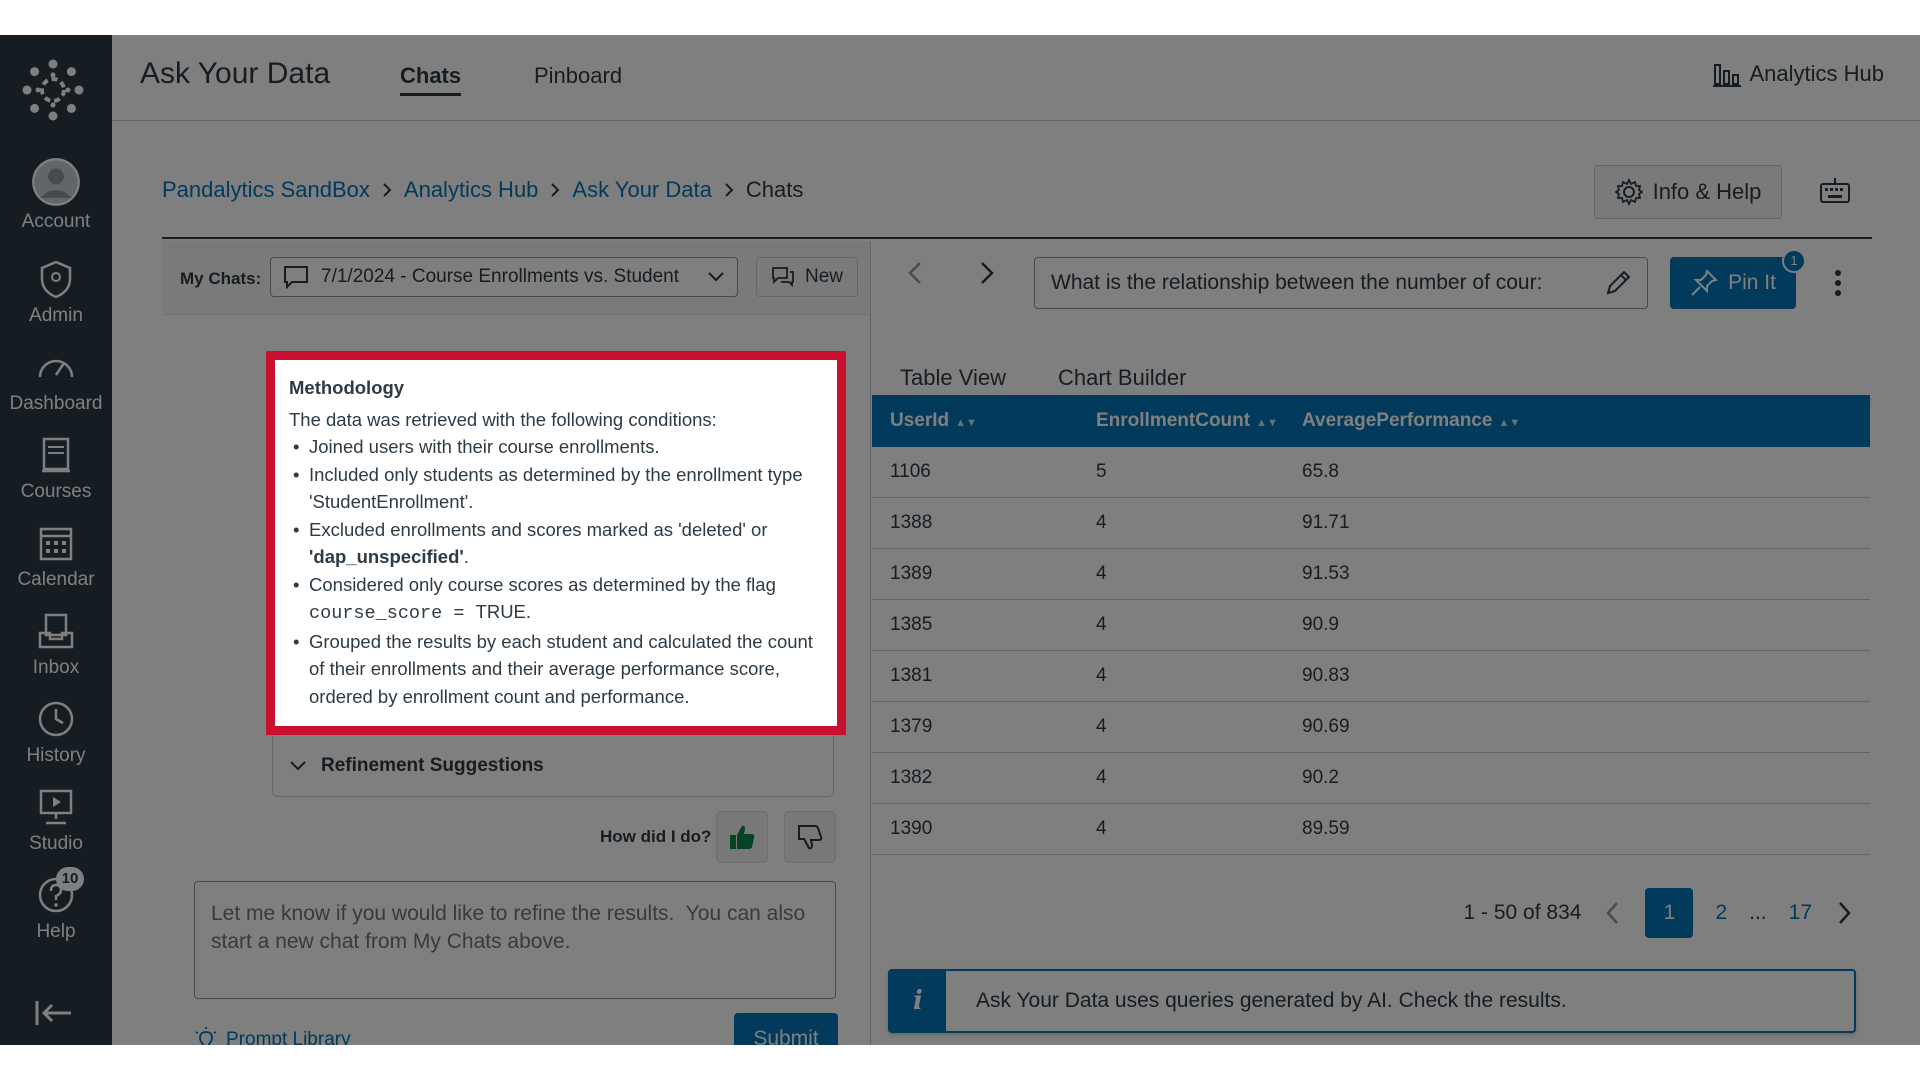 The height and width of the screenshot is (1080, 1920). What do you see at coordinates (54, 1013) in the screenshot?
I see `collapse-nav-icon` at bounding box center [54, 1013].